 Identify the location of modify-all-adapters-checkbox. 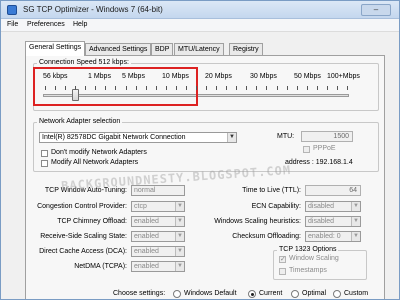
(44, 163).